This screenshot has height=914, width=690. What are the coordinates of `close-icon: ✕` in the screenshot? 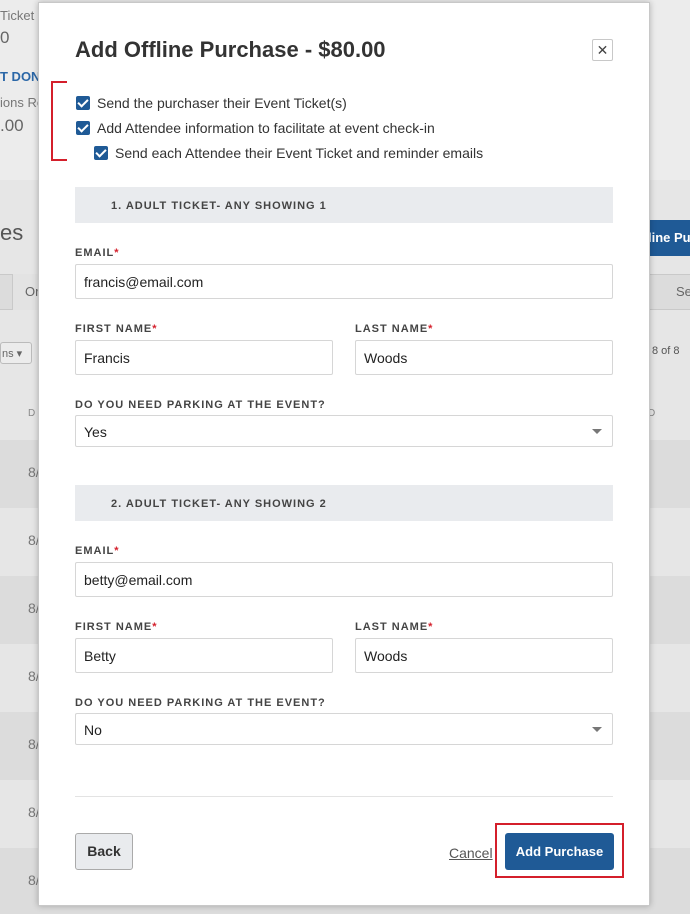 It's located at (602, 50).